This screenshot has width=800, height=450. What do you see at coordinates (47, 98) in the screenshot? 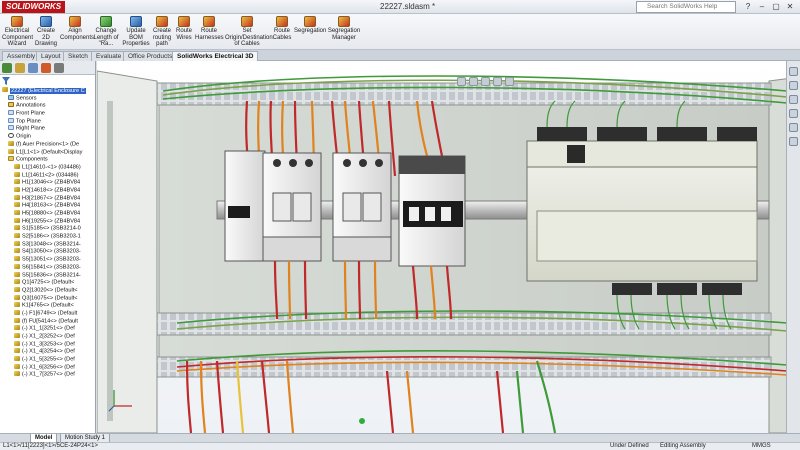
I see `tree-item: Sensors` at bounding box center [47, 98].